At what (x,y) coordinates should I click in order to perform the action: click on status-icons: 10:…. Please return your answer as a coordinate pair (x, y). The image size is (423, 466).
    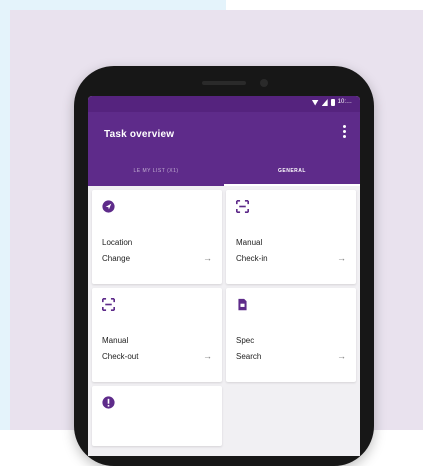
    Looking at the image, I should click on (331, 102).